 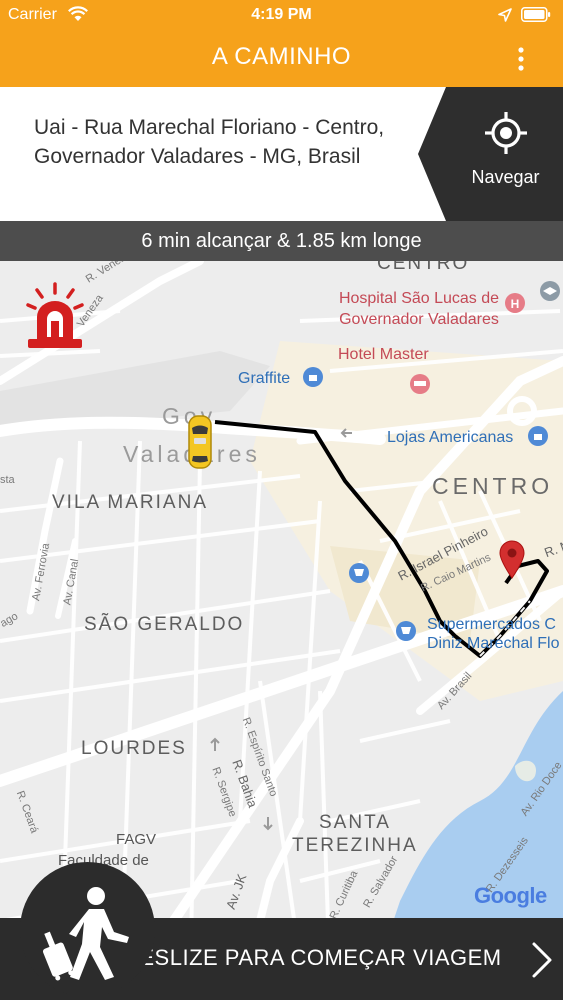 I want to click on google-attribution: Google, so click(x=510, y=896).